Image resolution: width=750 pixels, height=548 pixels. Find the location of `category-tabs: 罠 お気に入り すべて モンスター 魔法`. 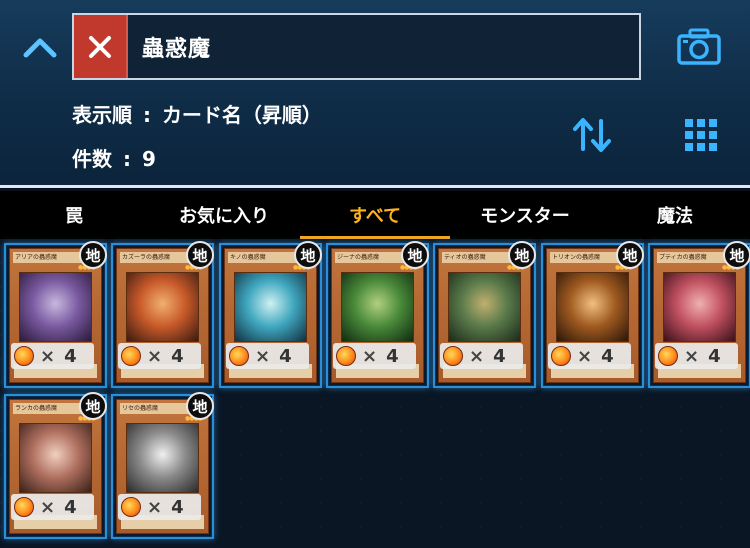

category-tabs: 罠 お気に入り すべて モンスター 魔法 is located at coordinates (375, 215).